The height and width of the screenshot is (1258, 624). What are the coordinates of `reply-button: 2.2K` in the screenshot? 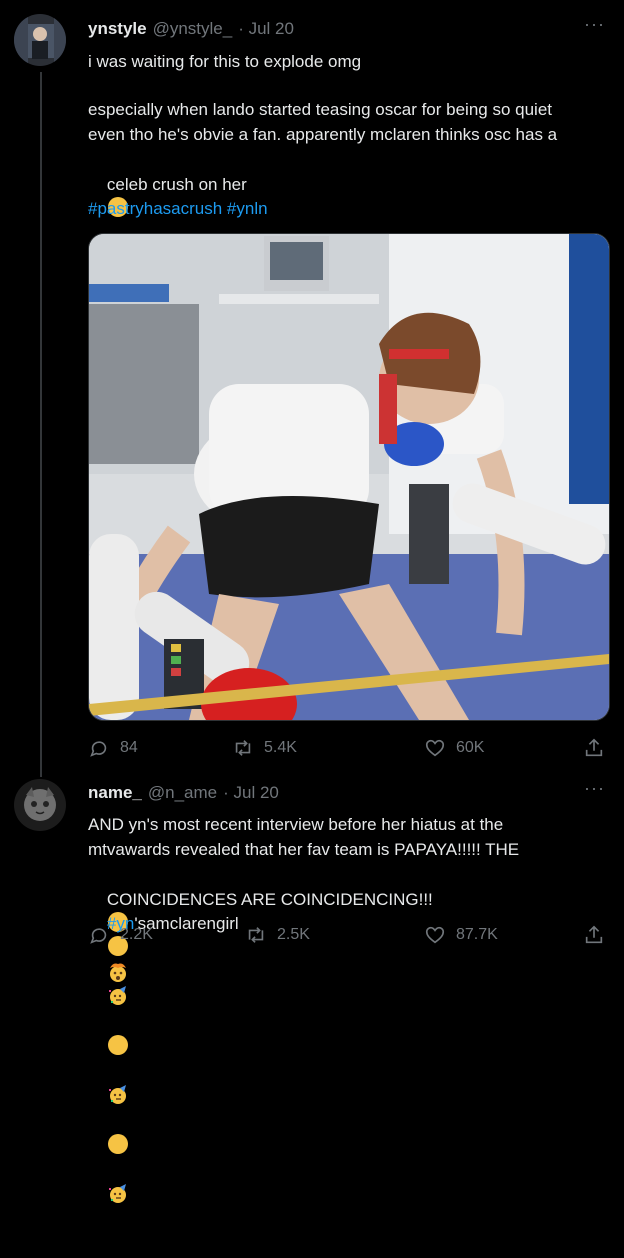 It's located at (120, 935).